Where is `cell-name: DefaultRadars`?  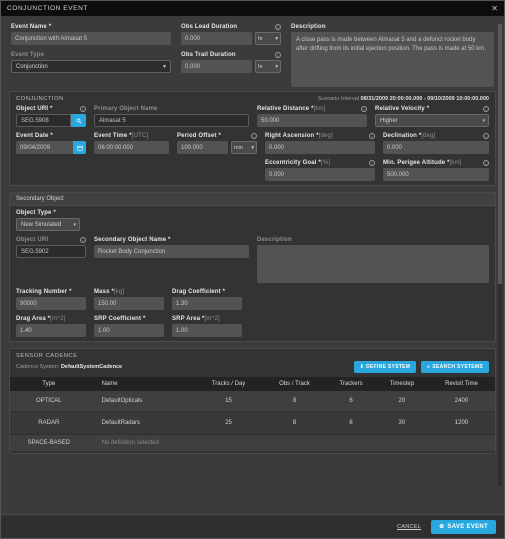
cell-name: DefaultRadars is located at coordinates (141, 423).